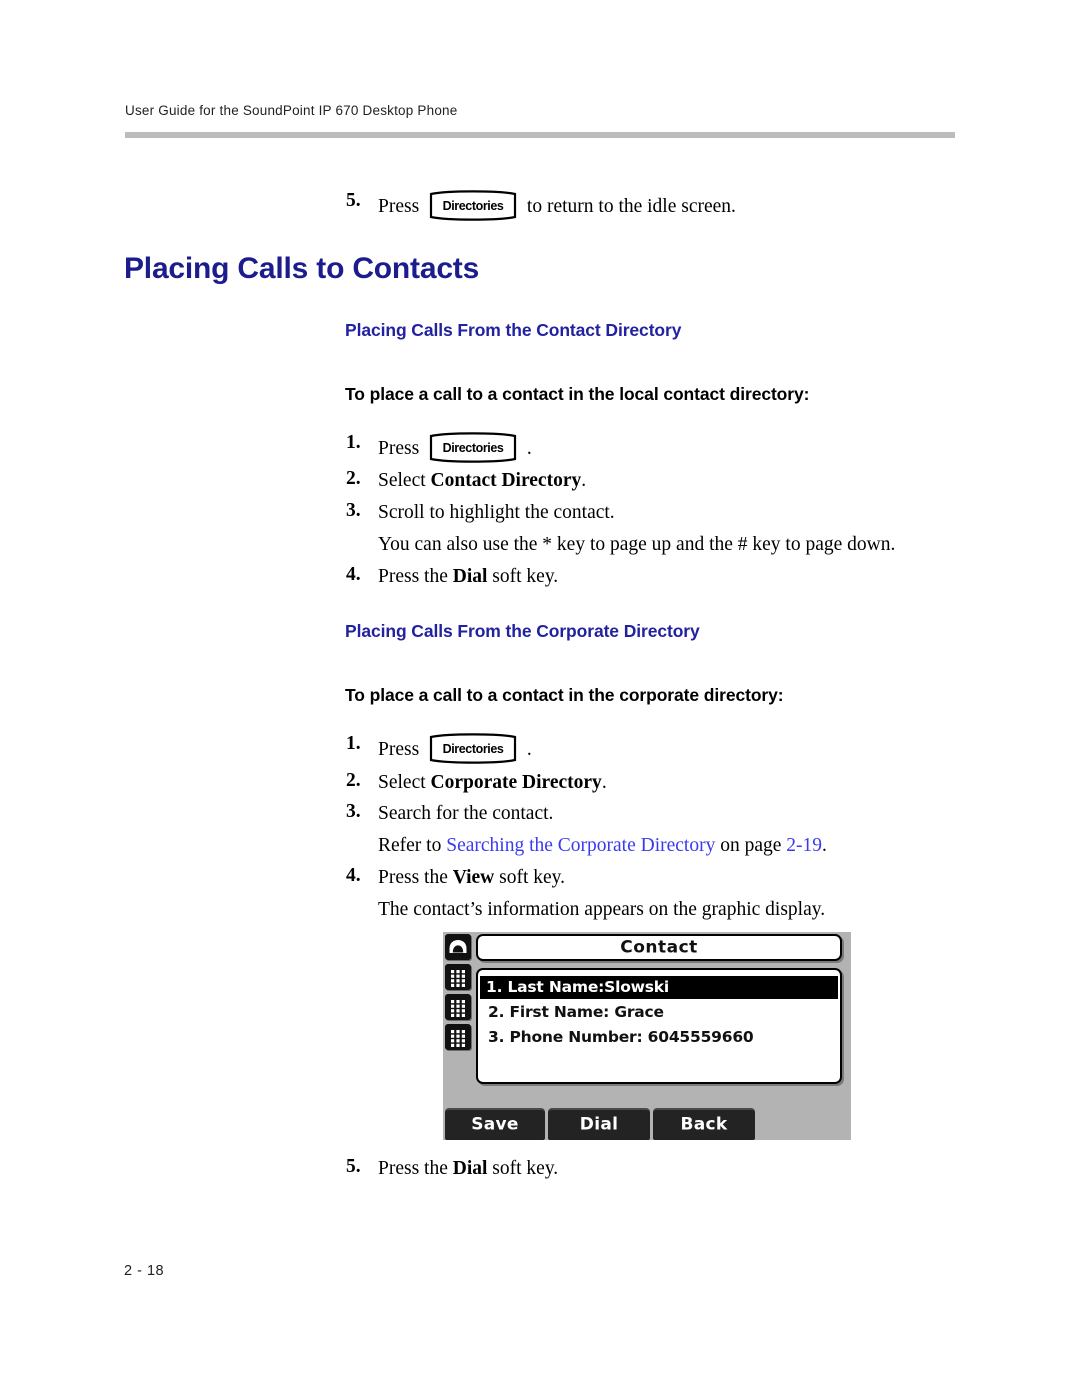 This screenshot has height=1397, width=1080. I want to click on page-number: 2 - 18, so click(144, 1271).